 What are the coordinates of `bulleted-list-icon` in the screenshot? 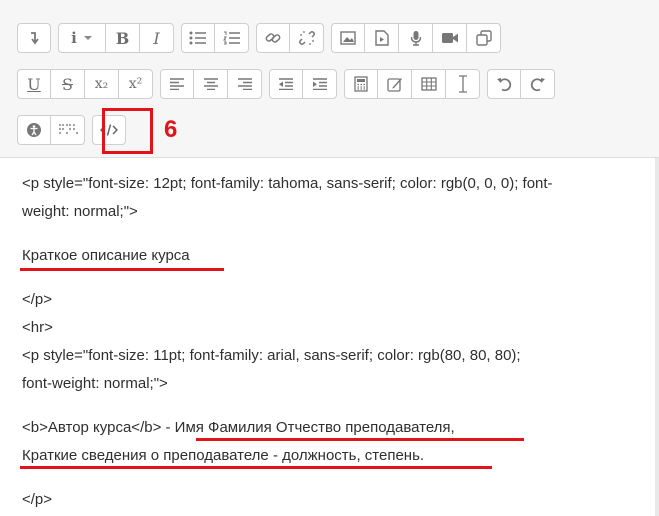 It's located at (197, 38).